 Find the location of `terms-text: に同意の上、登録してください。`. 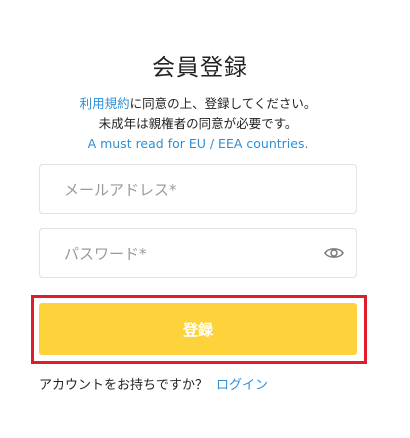

terms-text: に同意の上、登録してください。 is located at coordinates (223, 103).